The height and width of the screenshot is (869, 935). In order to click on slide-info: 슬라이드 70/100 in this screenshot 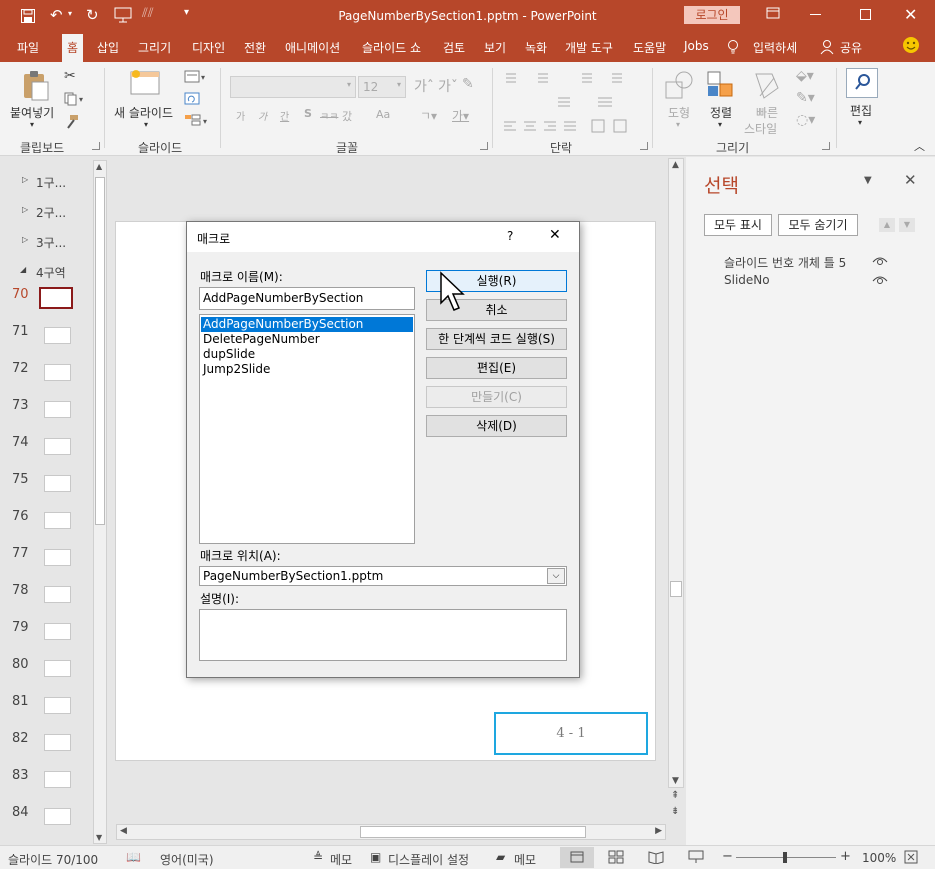, I will do `click(53, 859)`.